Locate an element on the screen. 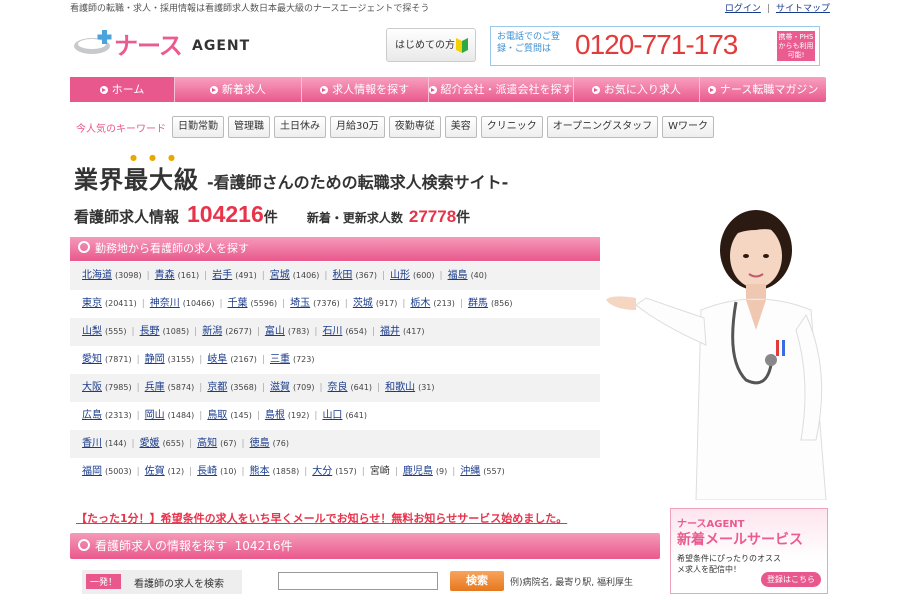  prefecture-count: (2677) is located at coordinates (238, 331).